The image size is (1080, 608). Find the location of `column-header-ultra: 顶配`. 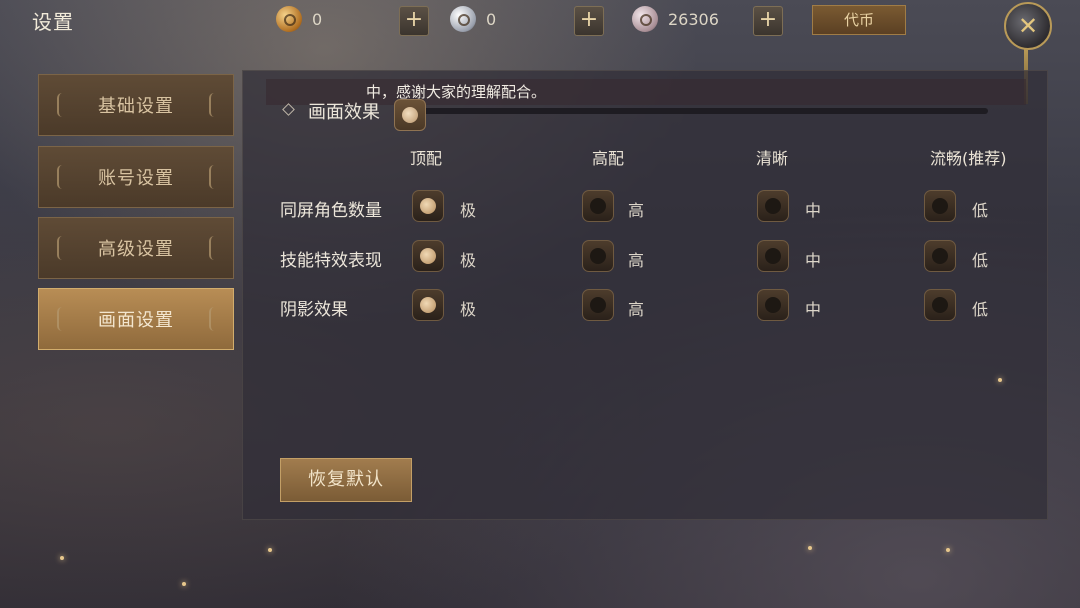

column-header-ultra: 顶配 is located at coordinates (426, 158).